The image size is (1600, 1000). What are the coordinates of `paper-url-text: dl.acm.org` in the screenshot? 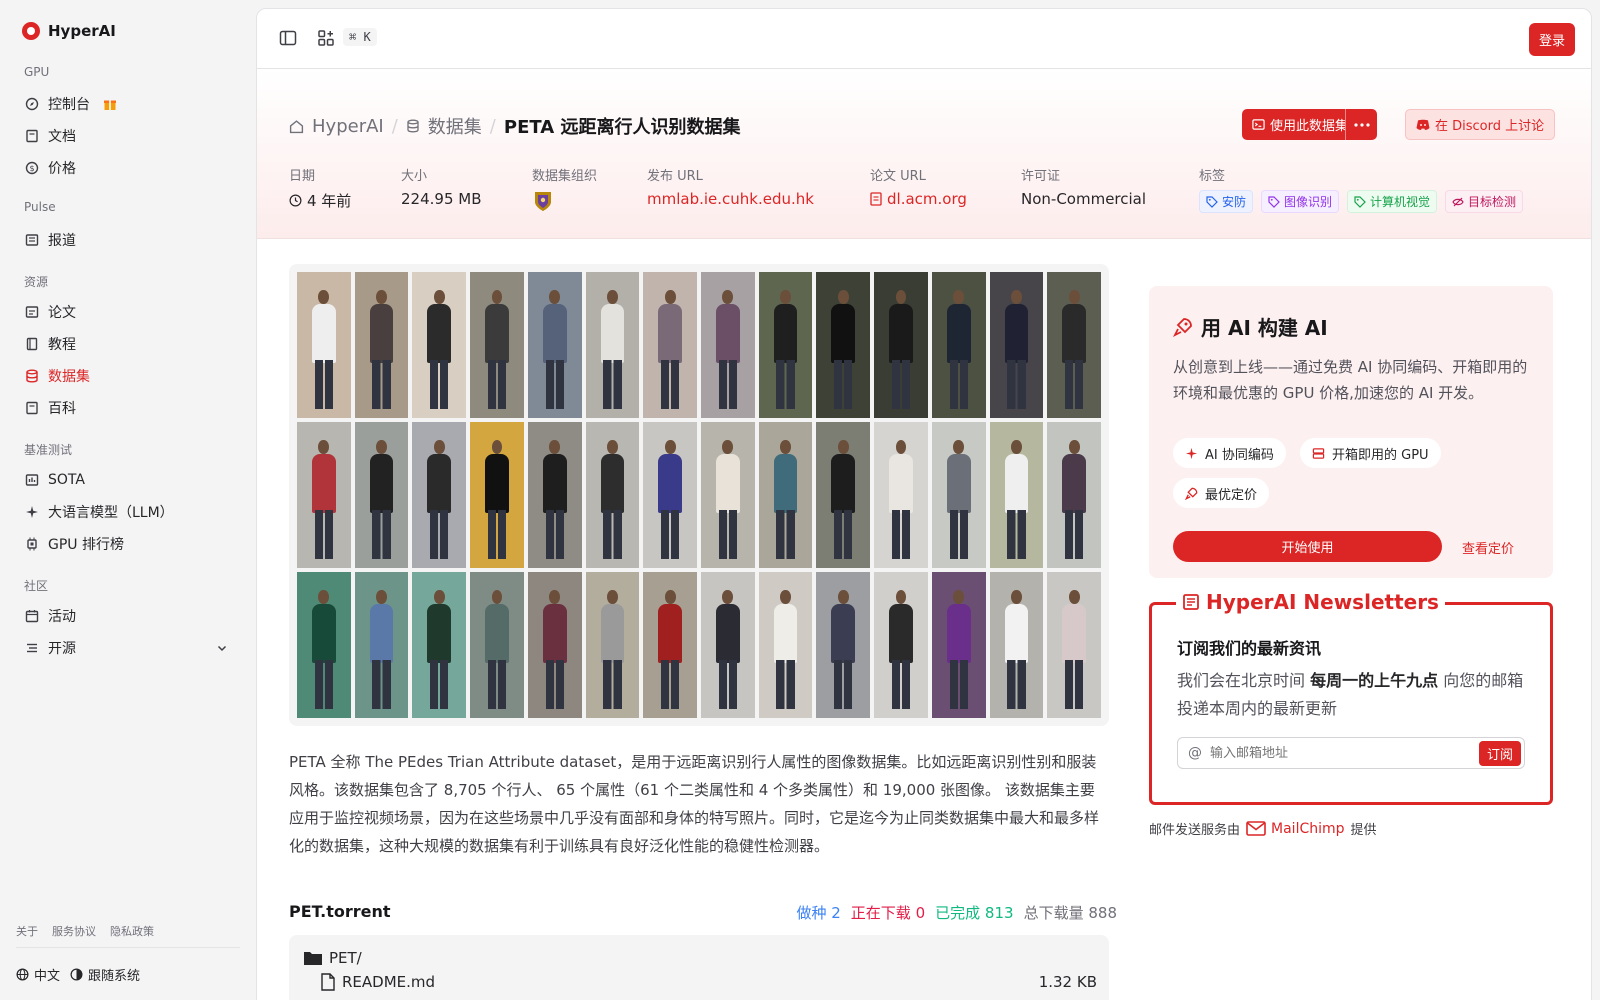 It's located at (927, 199).